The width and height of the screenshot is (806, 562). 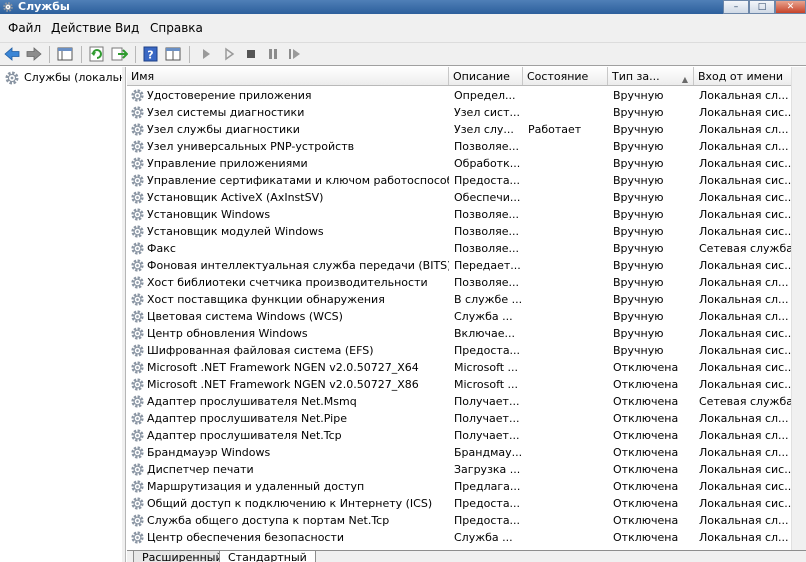 I want to click on stop-service-icon, so click(x=251, y=54).